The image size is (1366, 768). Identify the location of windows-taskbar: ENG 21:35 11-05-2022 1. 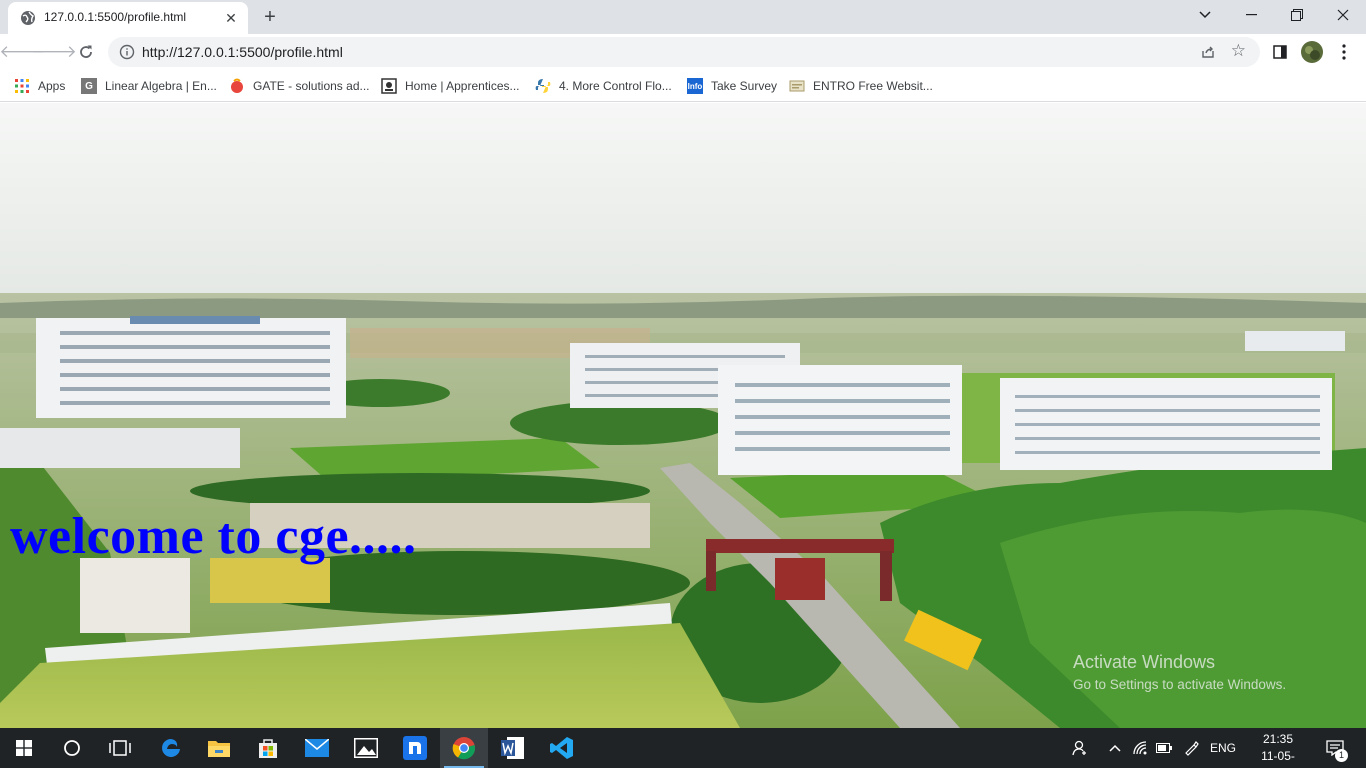
(683, 748).